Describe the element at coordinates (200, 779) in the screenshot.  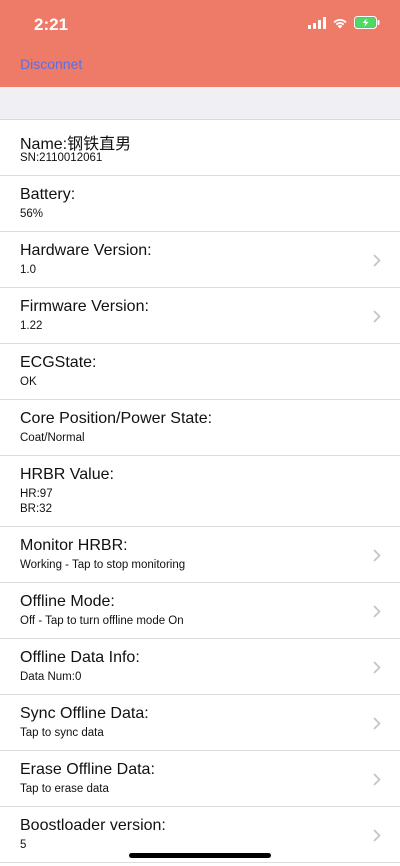
I see `list-item: Erase Offline Data: Tap to erase data` at that location.